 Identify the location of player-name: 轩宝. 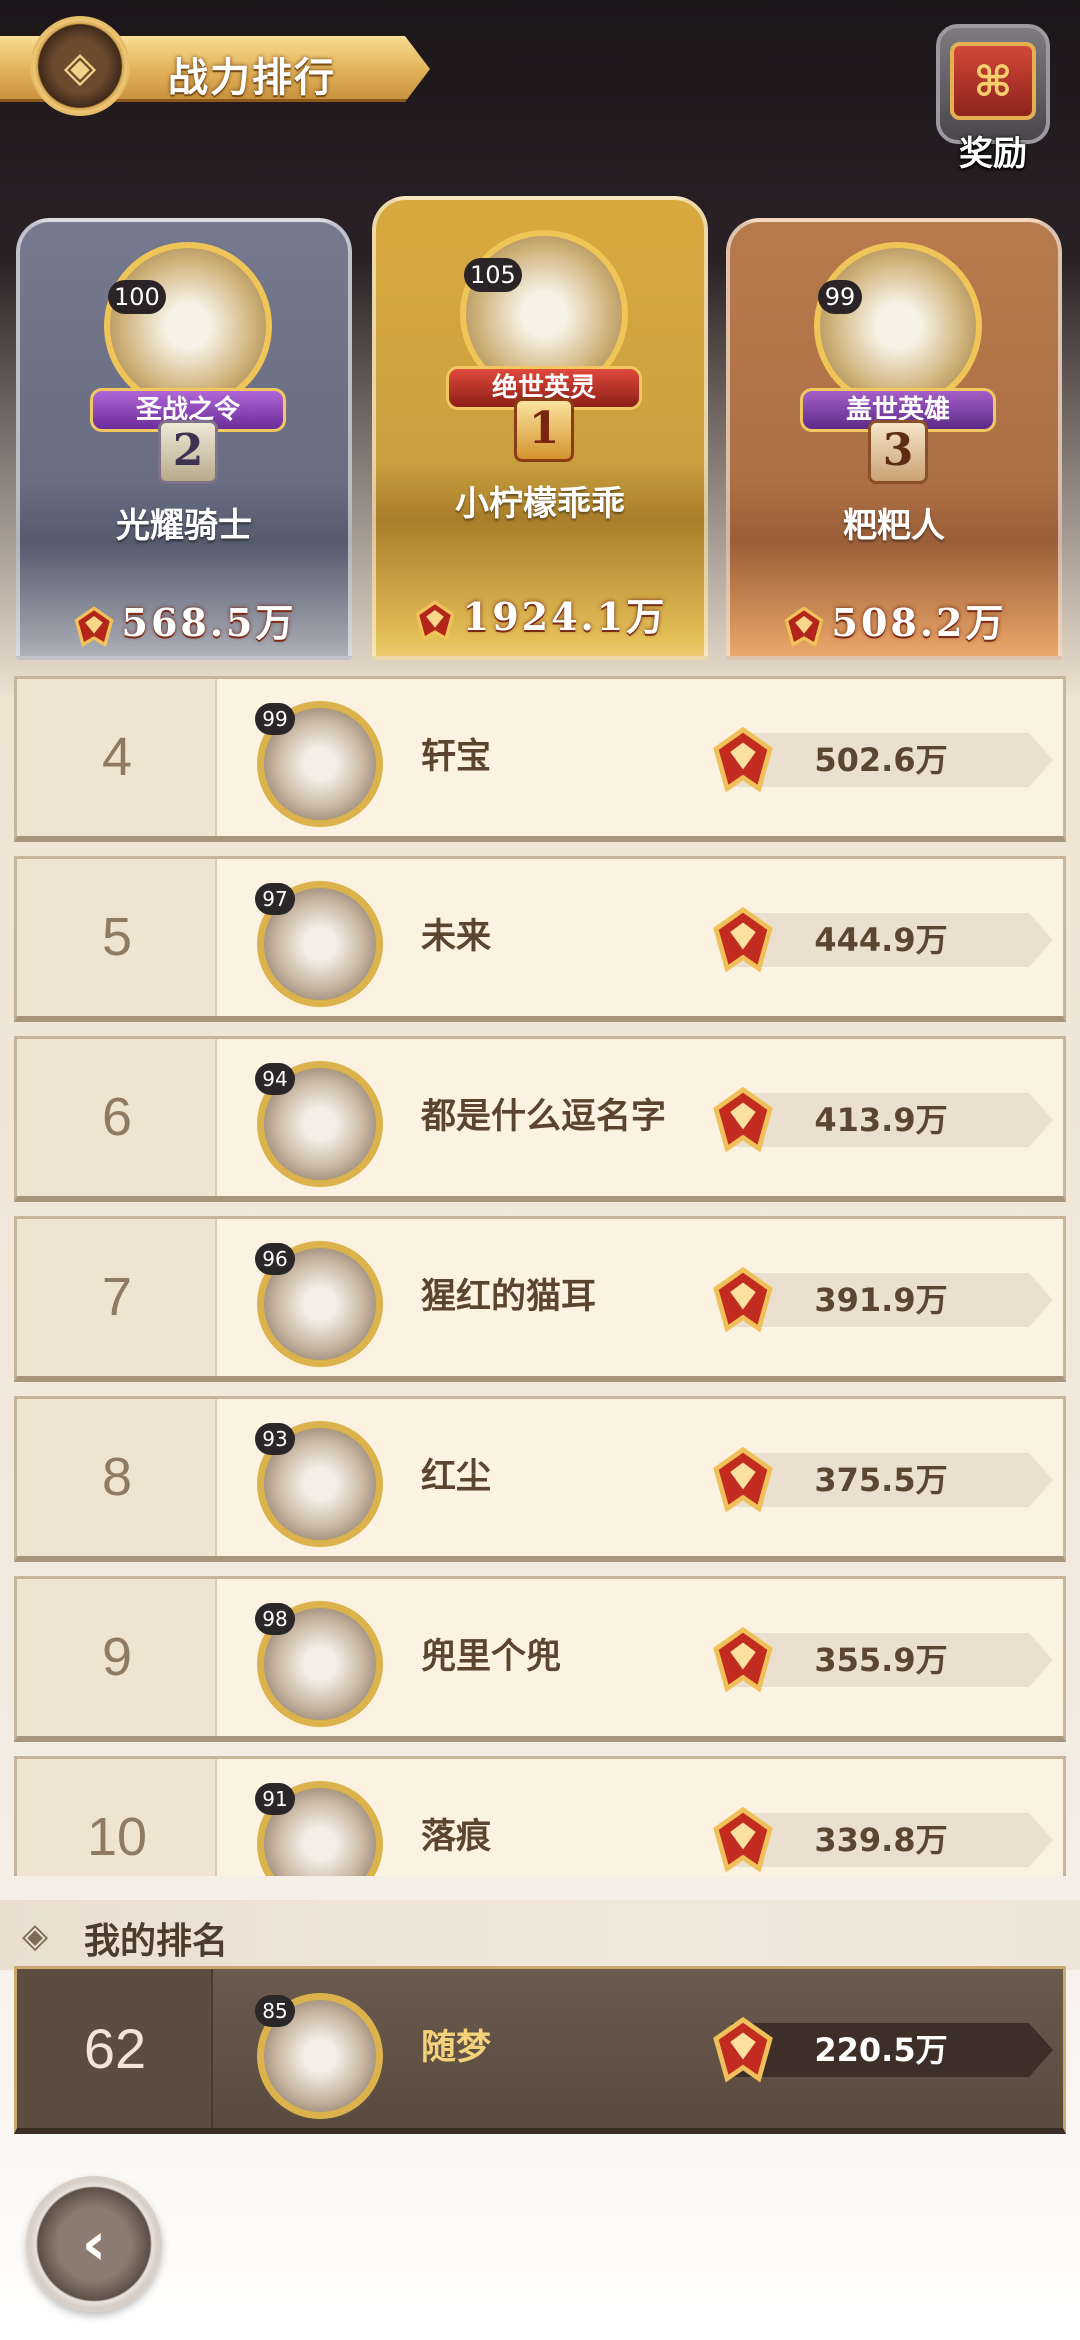
(456, 757).